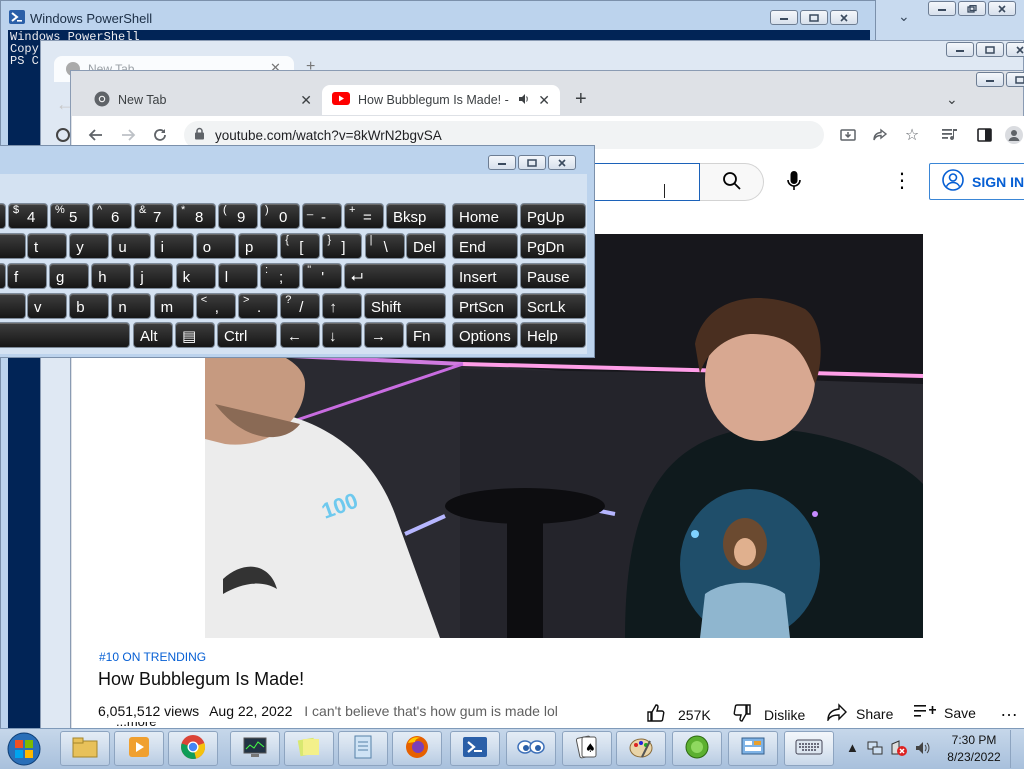  What do you see at coordinates (753, 748) in the screenshot?
I see `taskbar-control-panel` at bounding box center [753, 748].